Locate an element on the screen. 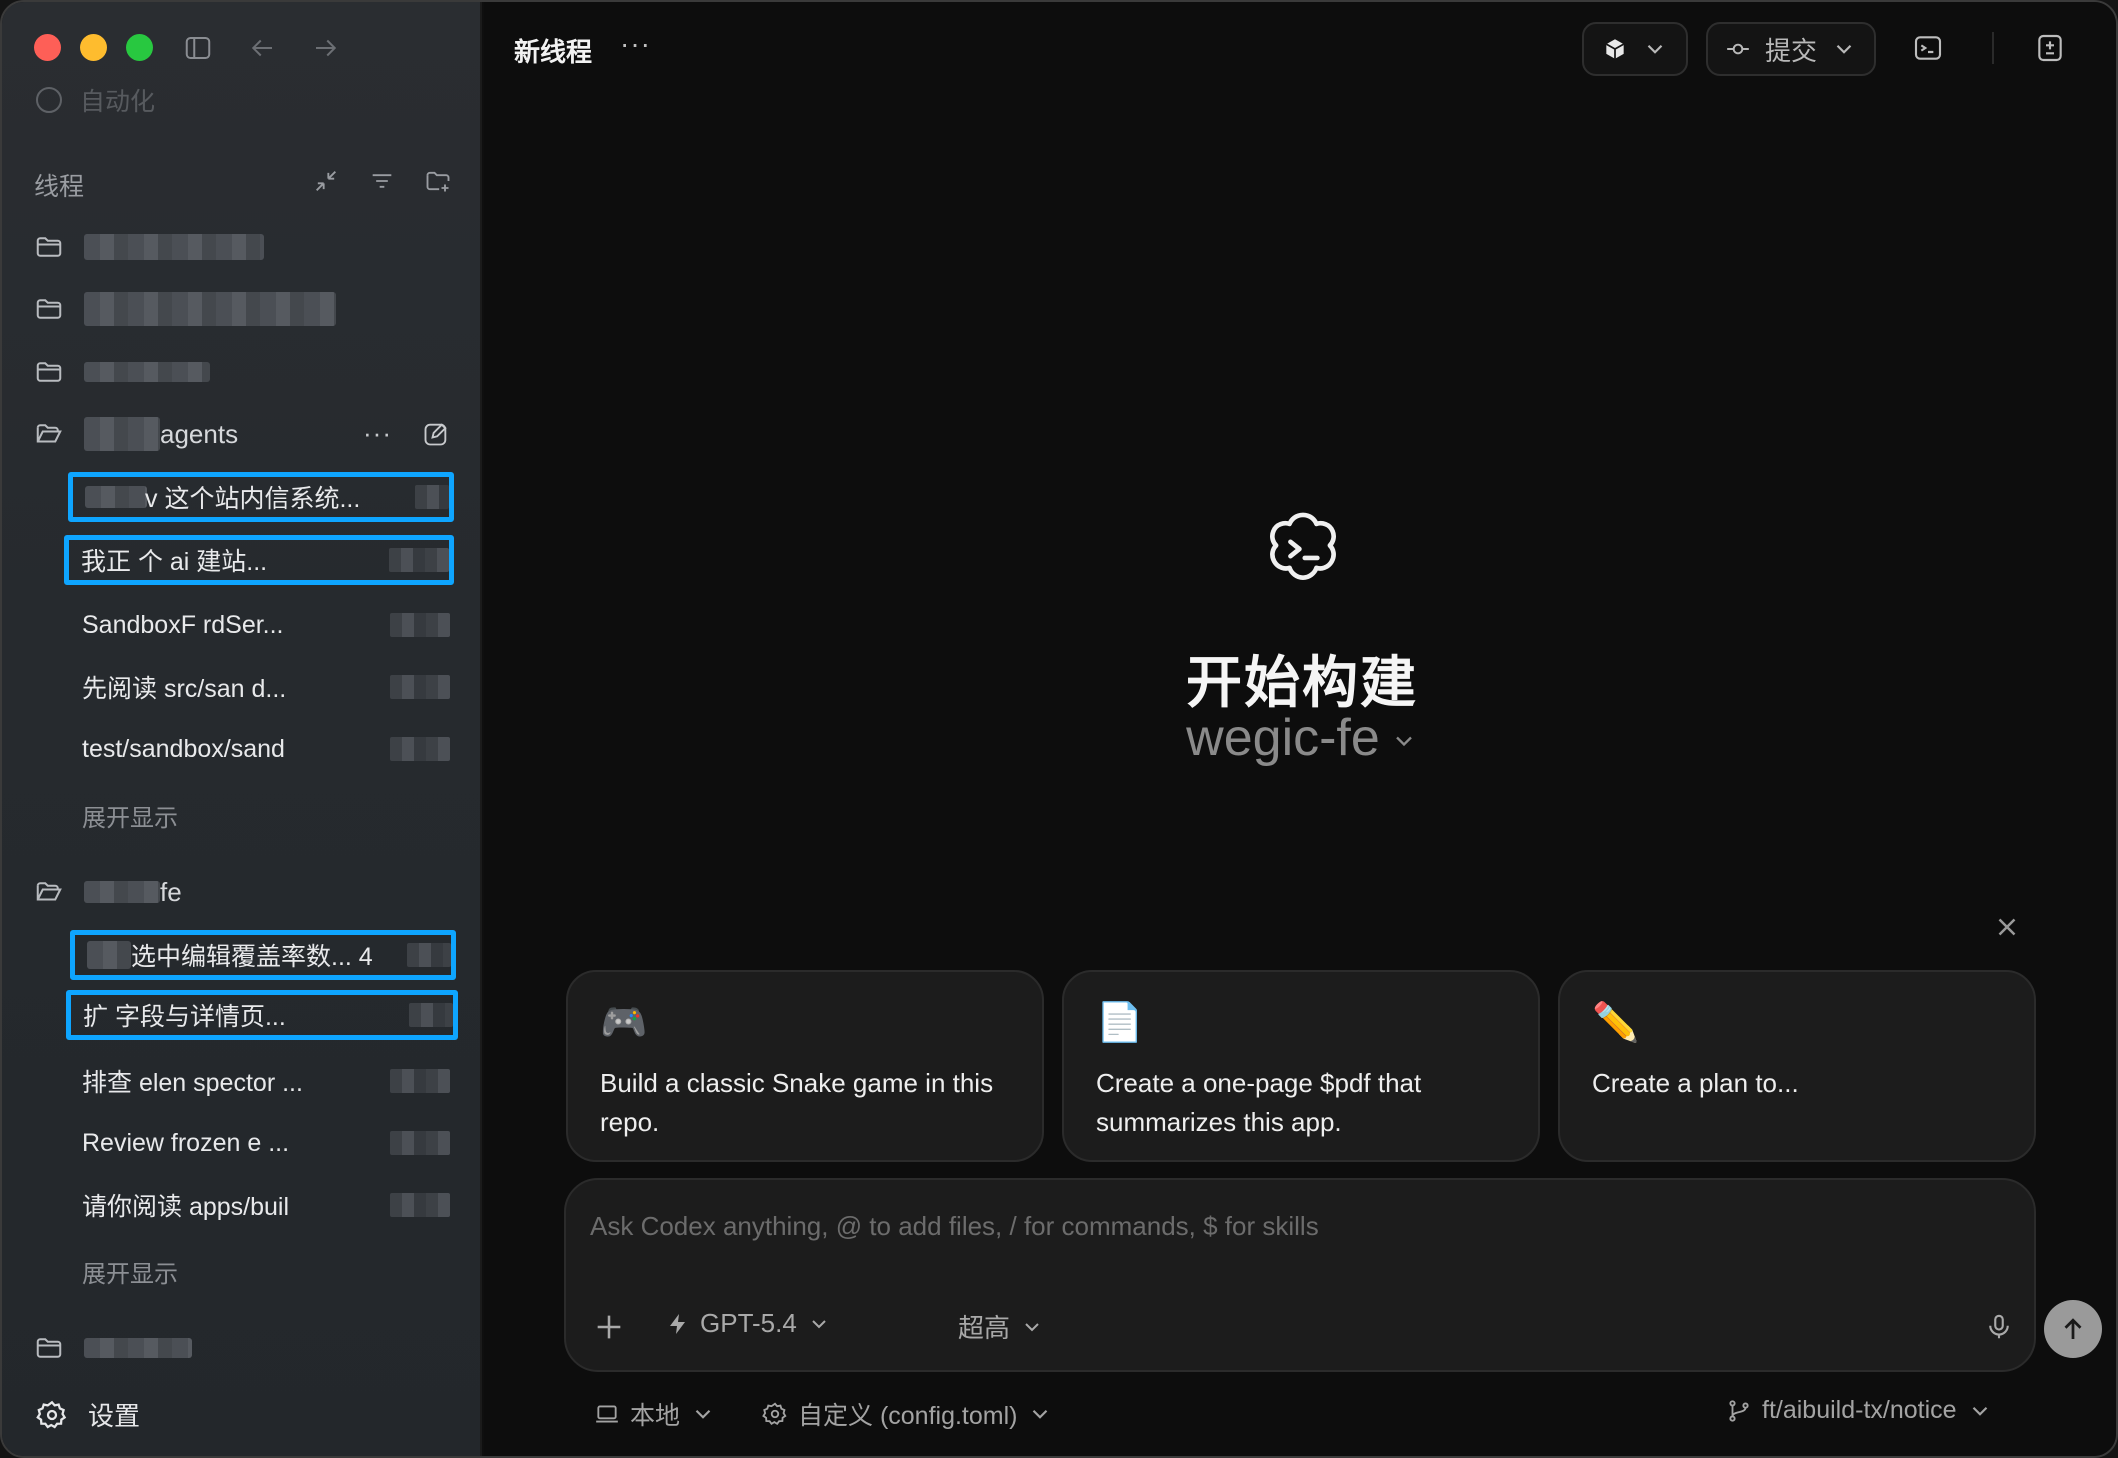 The width and height of the screenshot is (2118, 1458). threads-section-actions is located at coordinates (382, 181).